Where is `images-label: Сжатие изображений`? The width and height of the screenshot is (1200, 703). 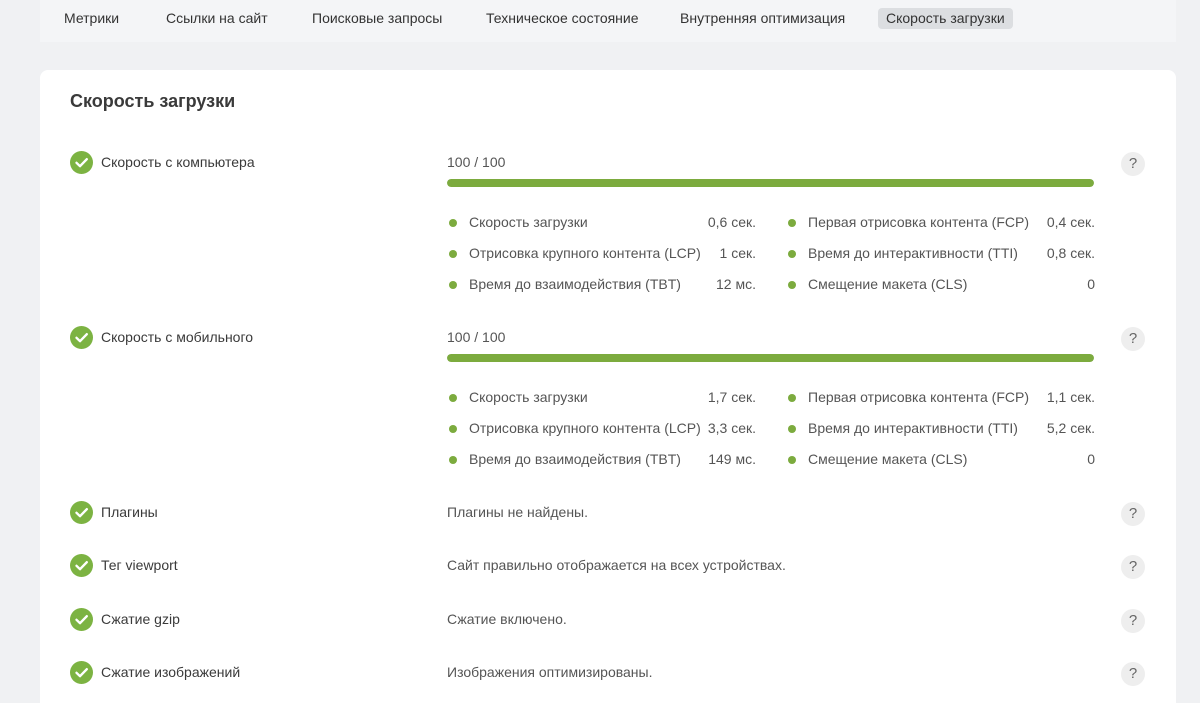 images-label: Сжатие изображений is located at coordinates (171, 672).